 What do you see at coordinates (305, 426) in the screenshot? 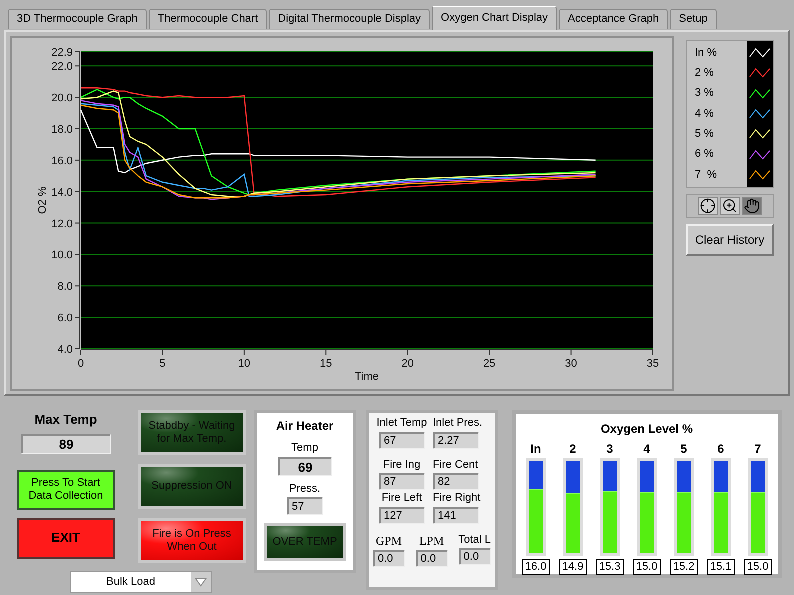
I see `panel-title: Air Heater` at bounding box center [305, 426].